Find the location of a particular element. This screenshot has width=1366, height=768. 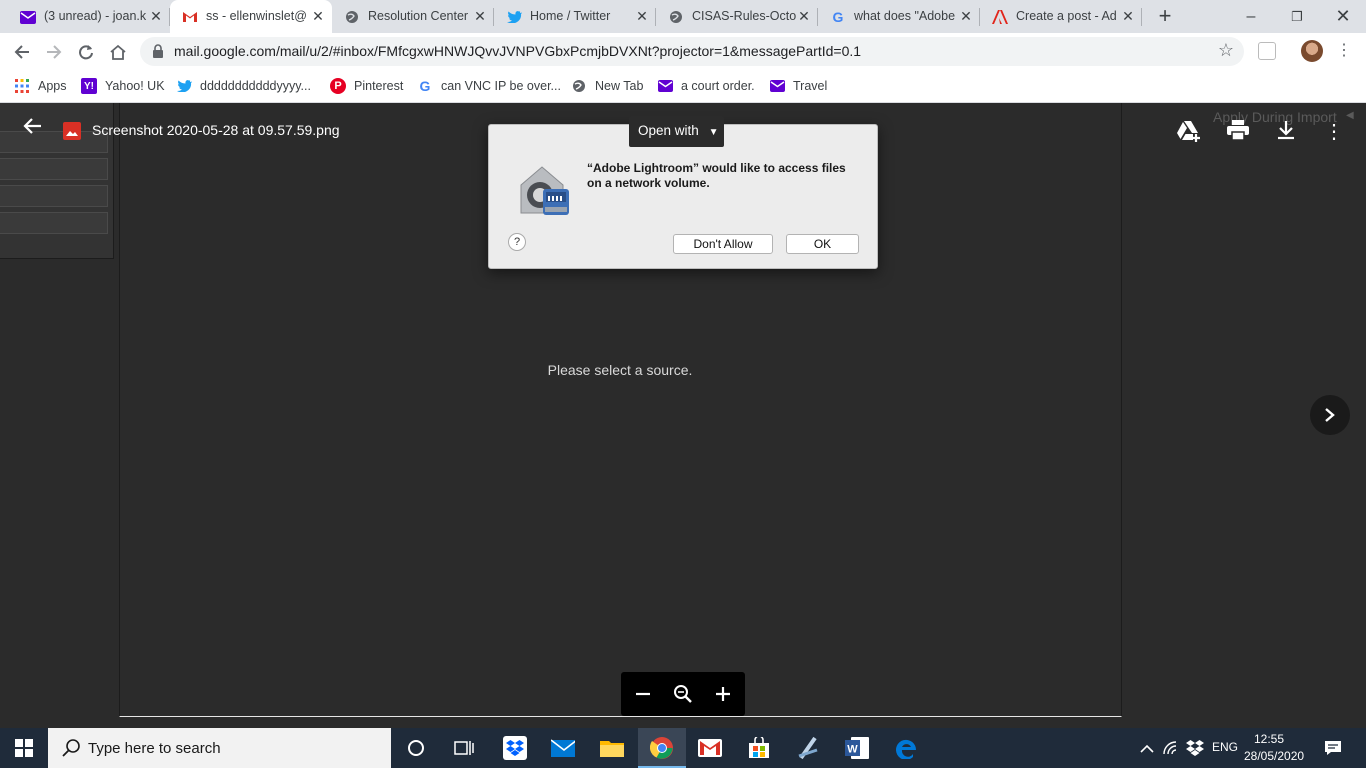

gmail-app-icon is located at coordinates (710, 748).